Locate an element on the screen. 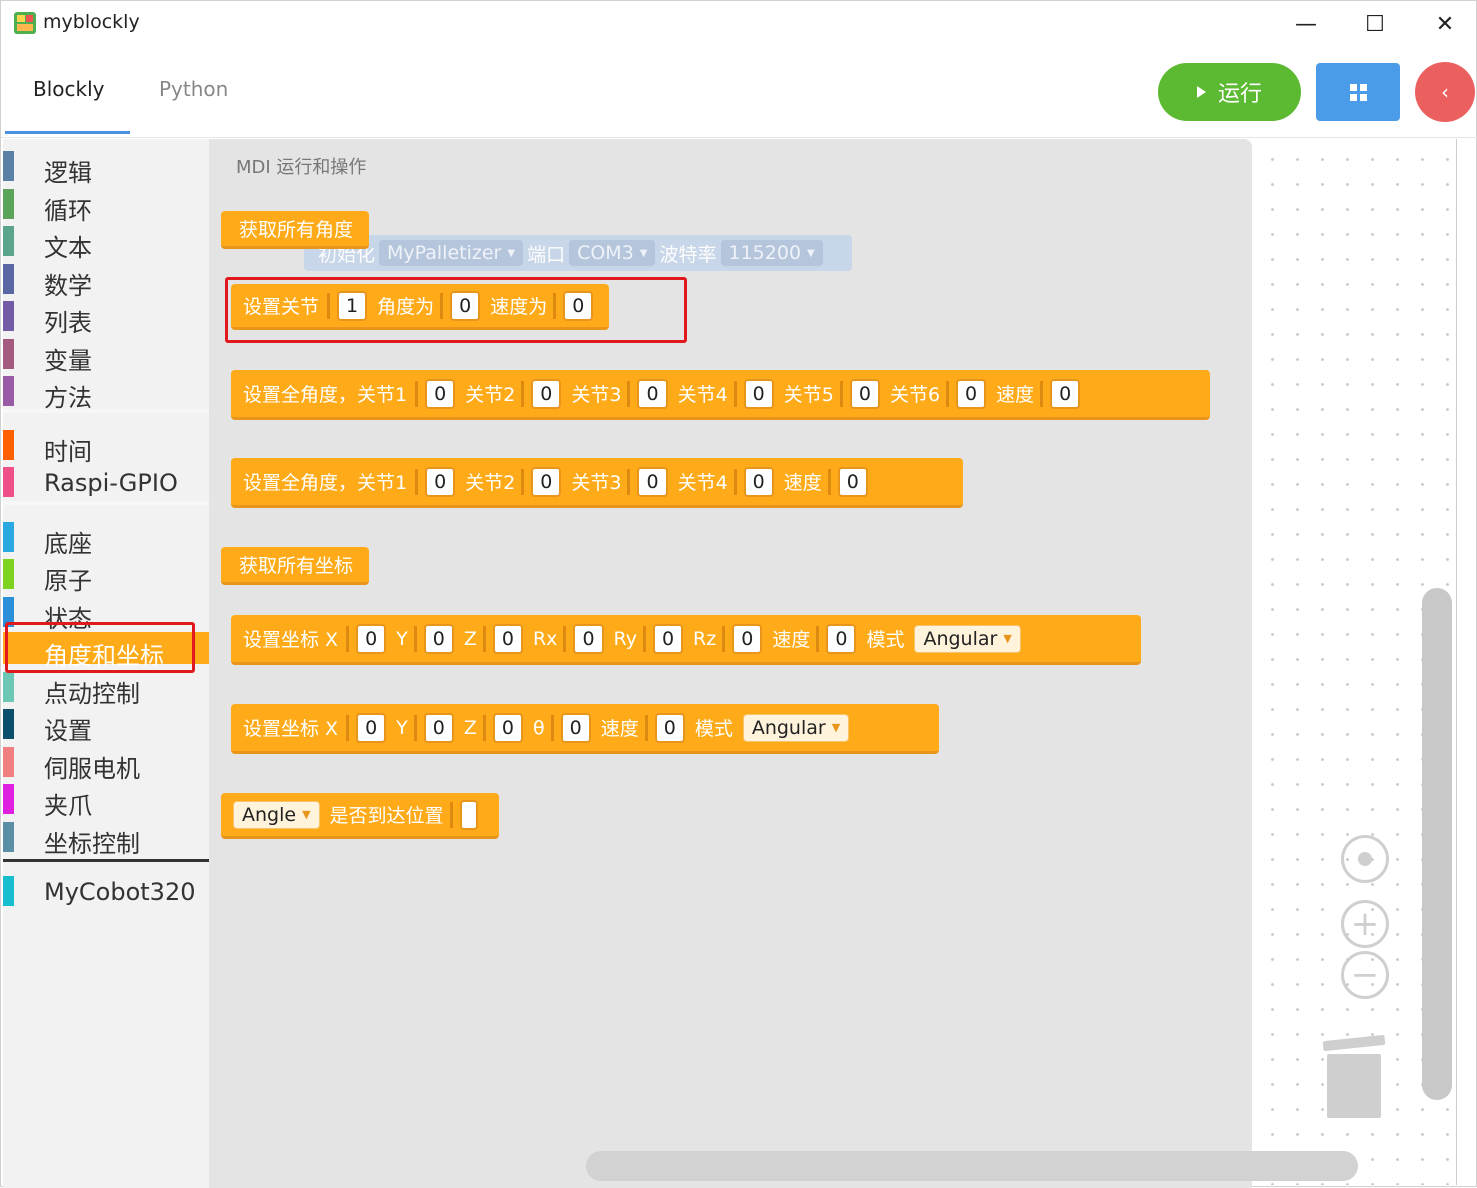  in-position-block: Angle ▼ 是否到达位置 is located at coordinates (360, 816).